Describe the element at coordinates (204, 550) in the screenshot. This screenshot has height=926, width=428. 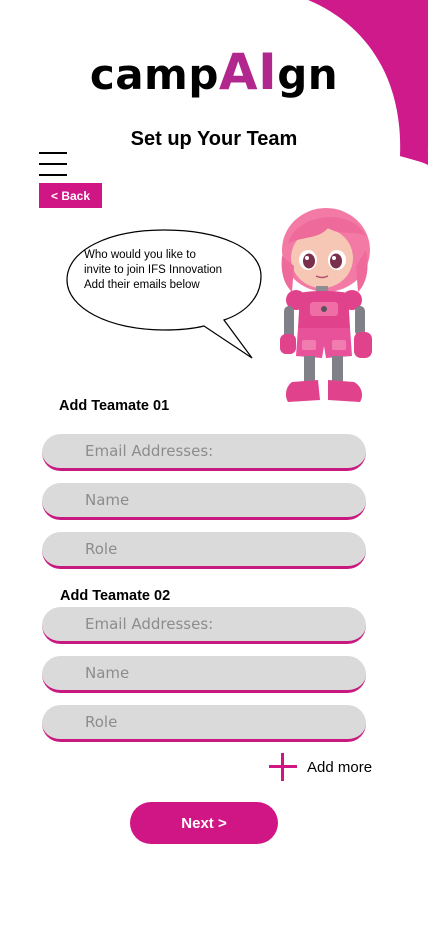
I see `teammate-01-role-input` at that location.